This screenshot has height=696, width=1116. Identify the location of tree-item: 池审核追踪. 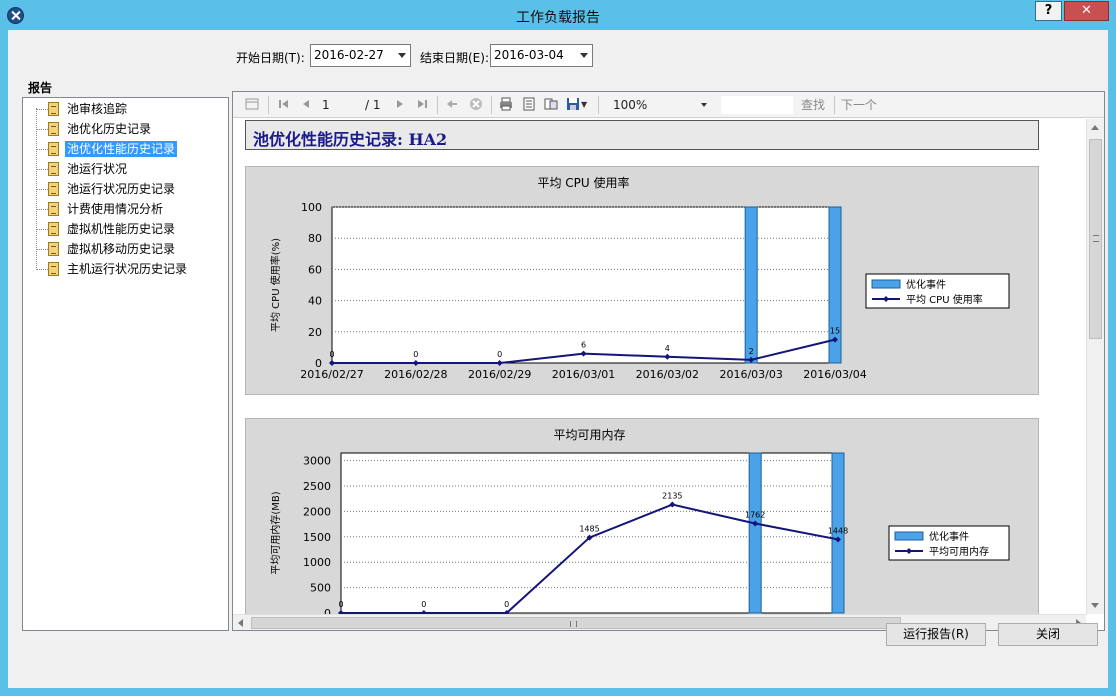
(125, 109).